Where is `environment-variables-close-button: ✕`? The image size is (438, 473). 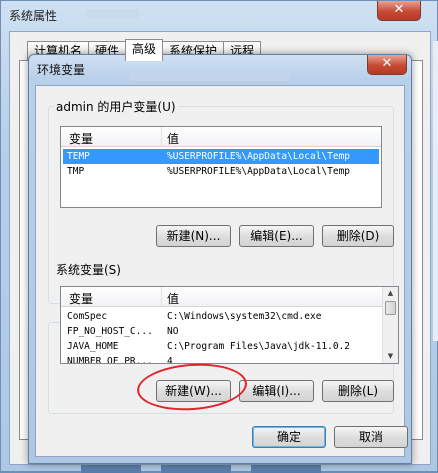 environment-variables-close-button: ✕ is located at coordinates (387, 65).